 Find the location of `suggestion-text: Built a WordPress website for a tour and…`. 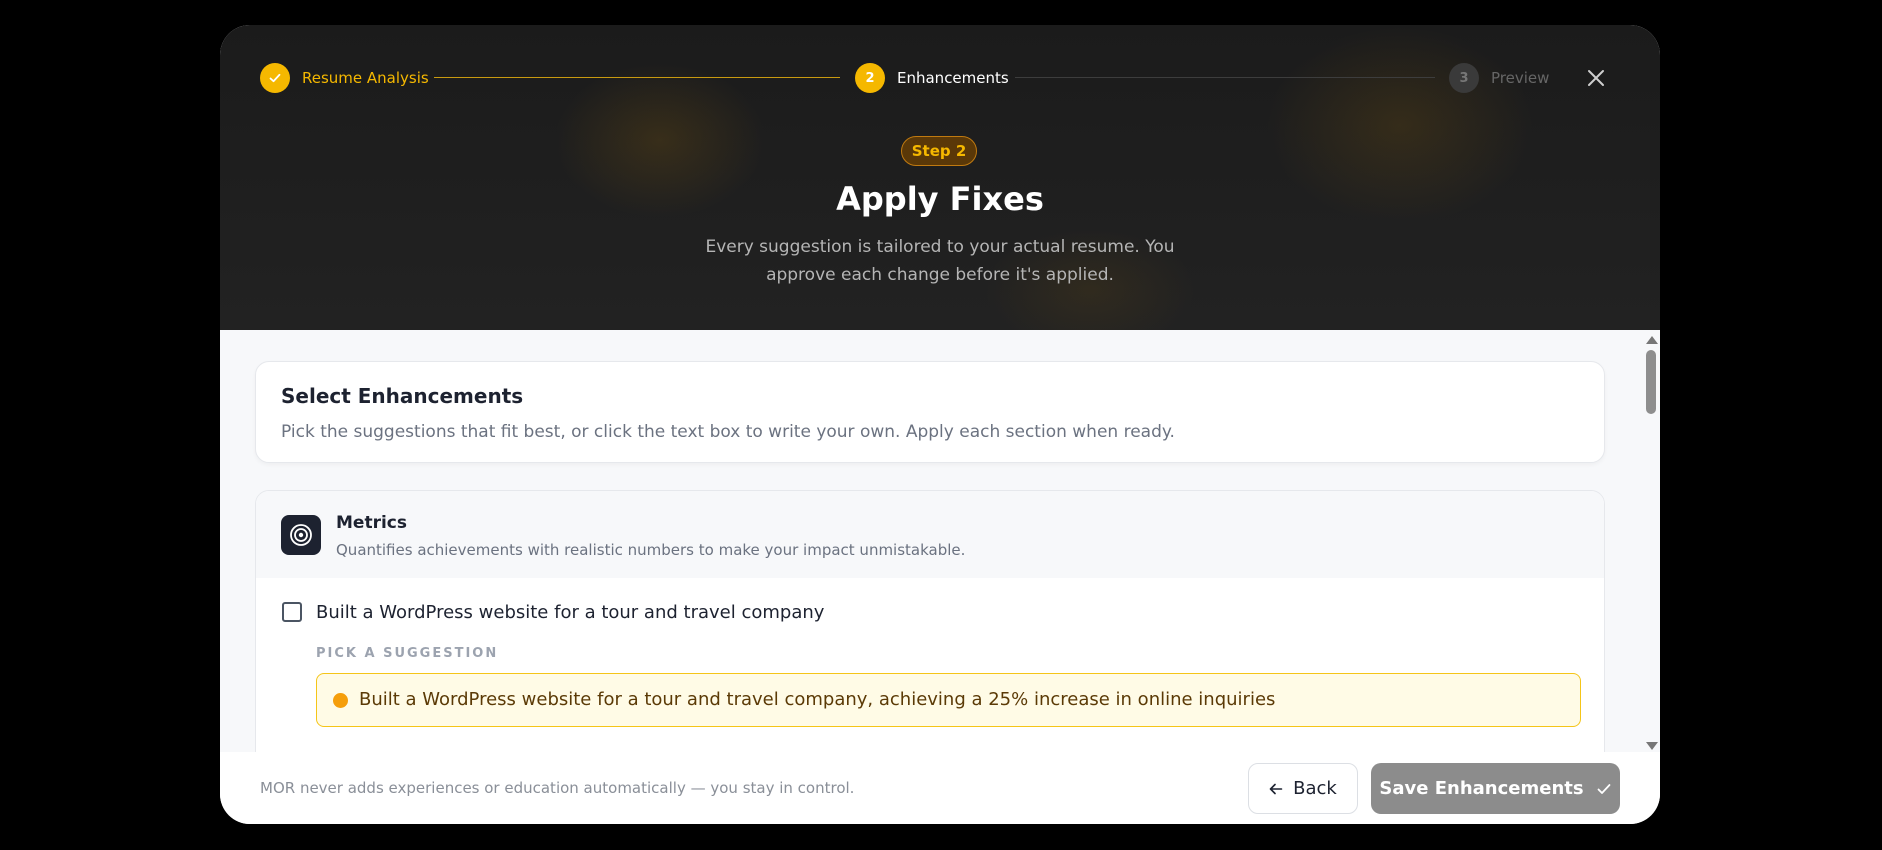

suggestion-text: Built a WordPress website for a tour and… is located at coordinates (817, 699).